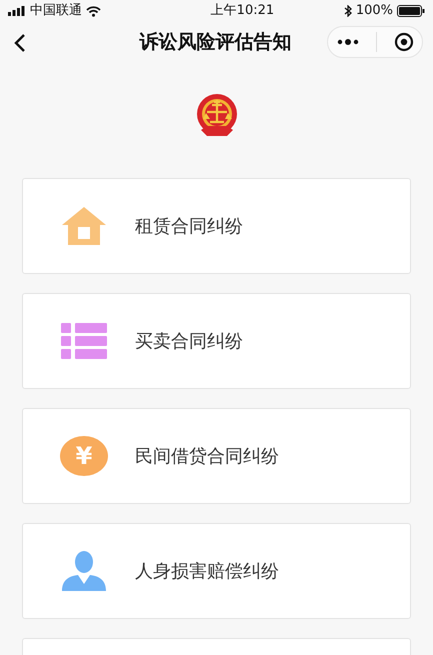  Describe the element at coordinates (404, 42) in the screenshot. I see `close-icon` at that location.